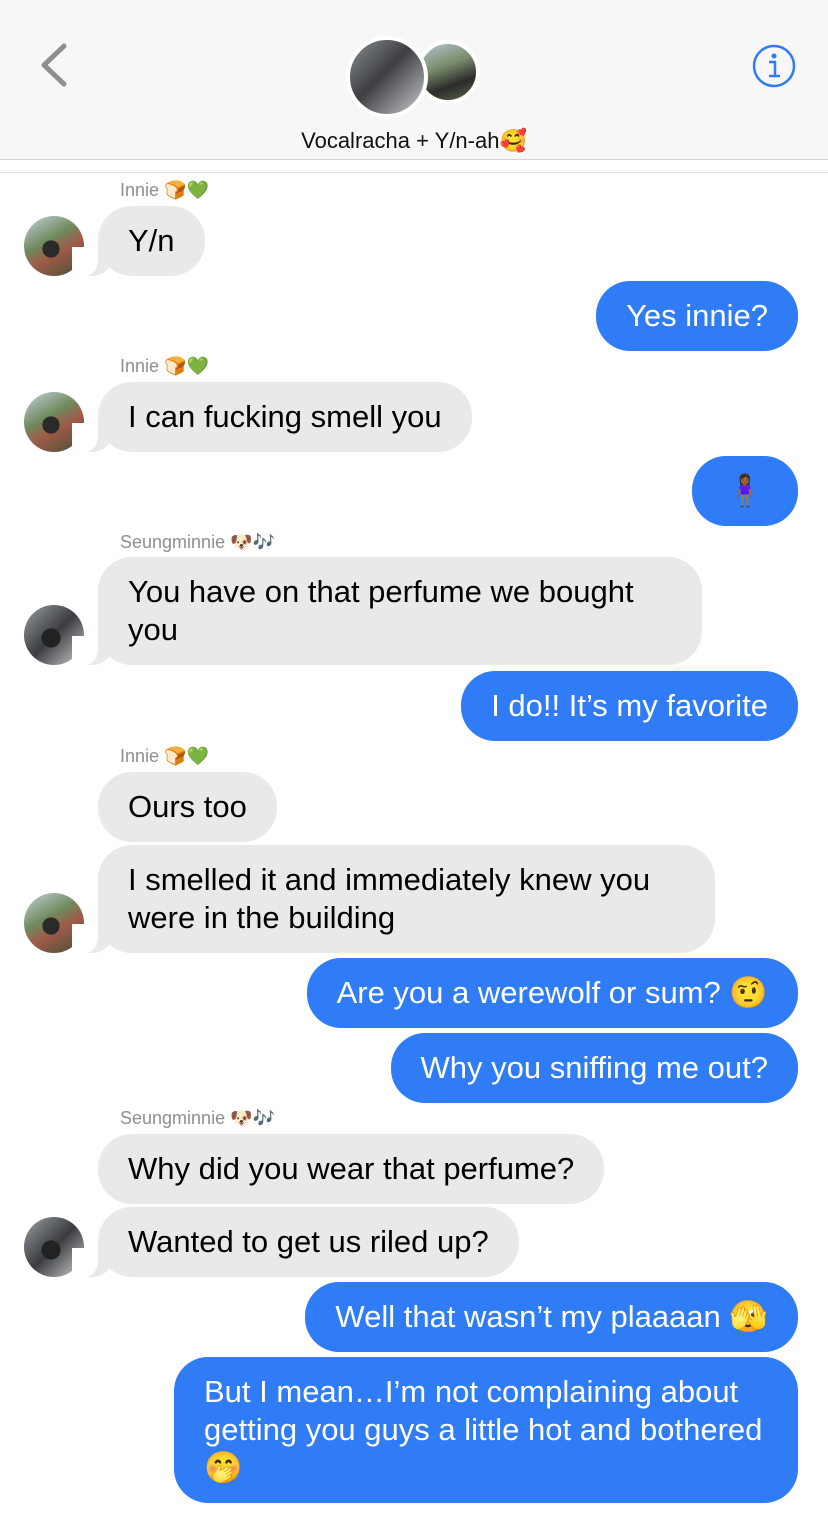  I want to click on message-bubble-incoming: Y/n, so click(138, 241).